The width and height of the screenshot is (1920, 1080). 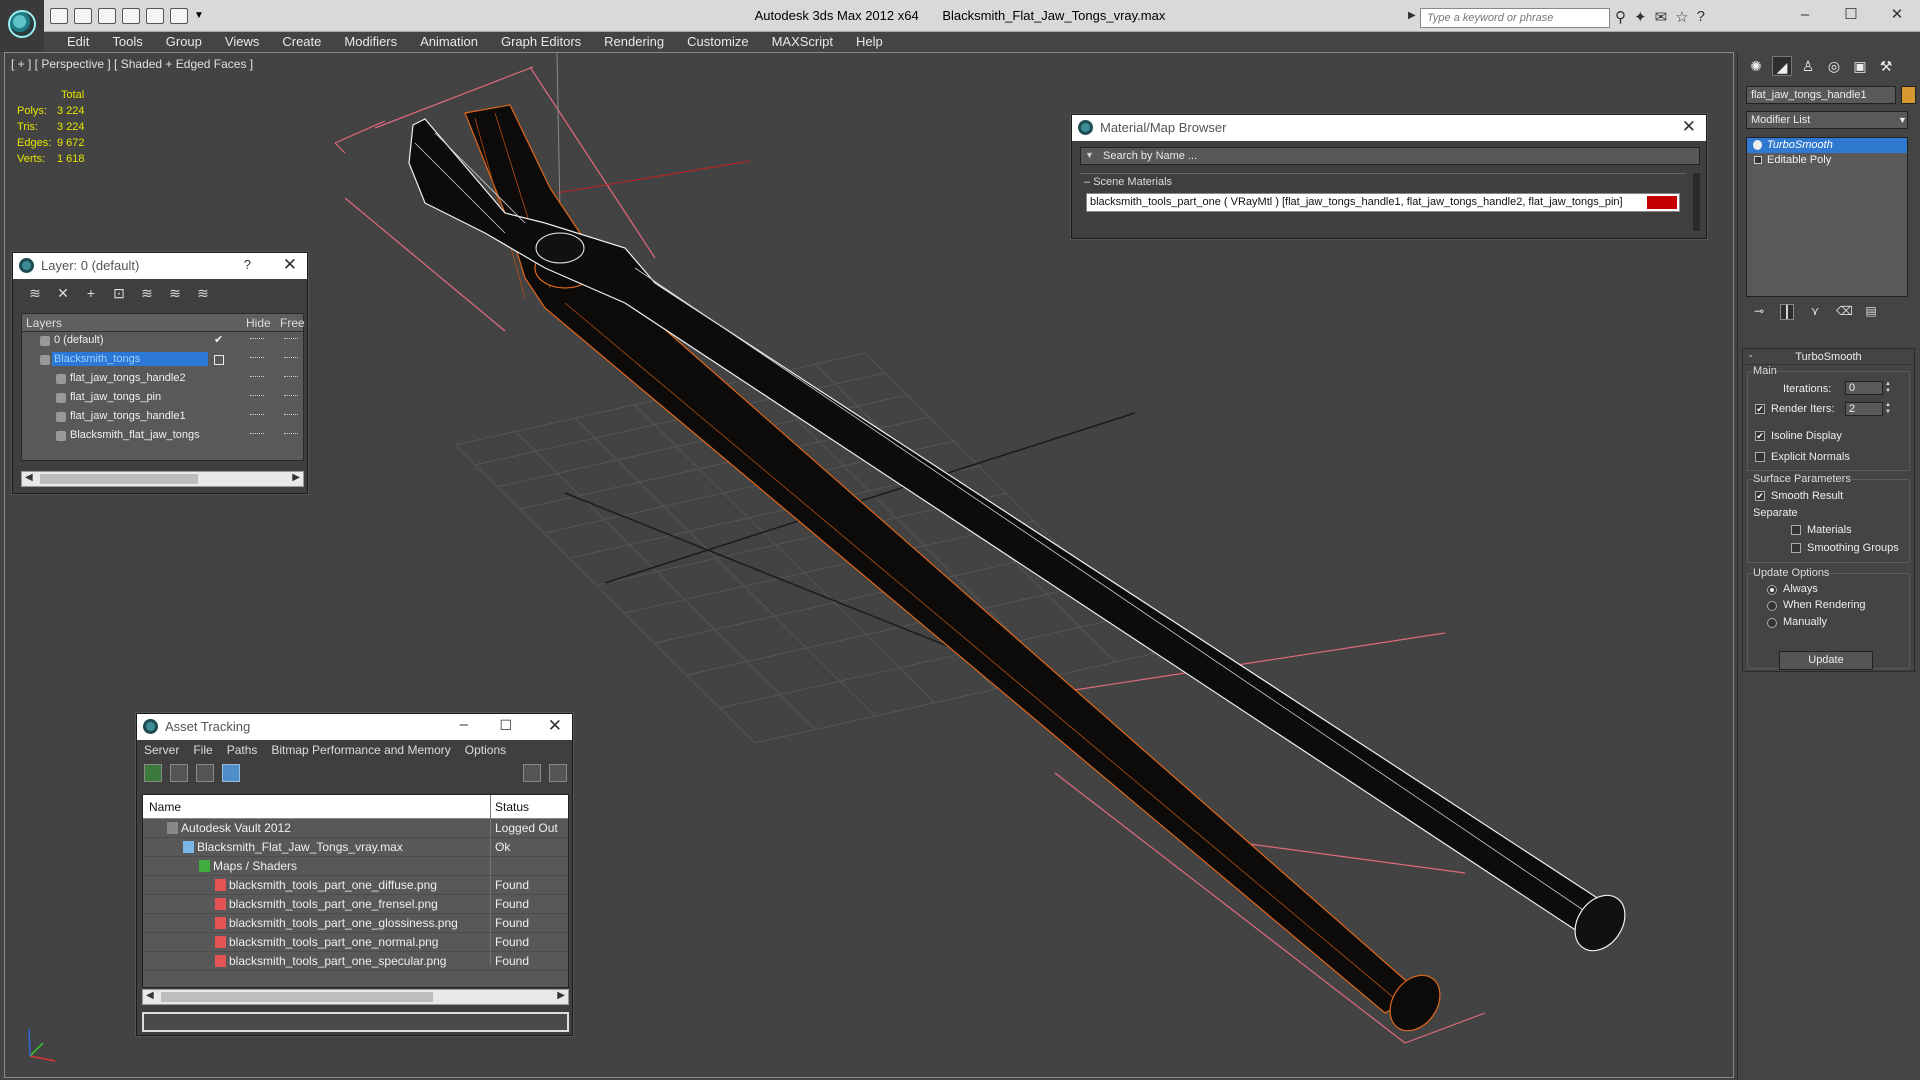 I want to click on render-iters-spinner: 2, so click(x=1864, y=409).